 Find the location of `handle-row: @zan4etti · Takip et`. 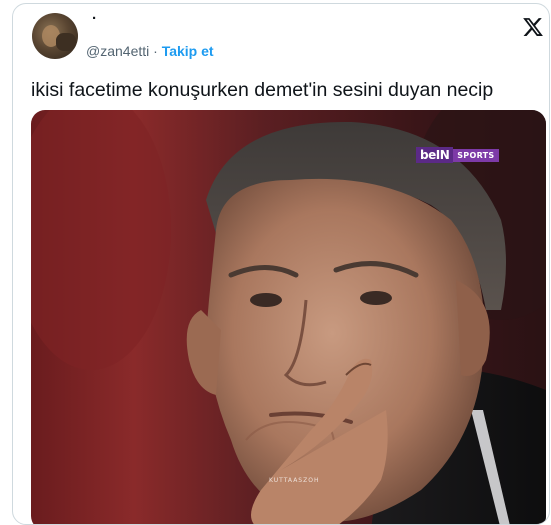

handle-row: @zan4etti · Takip et is located at coordinates (150, 51).